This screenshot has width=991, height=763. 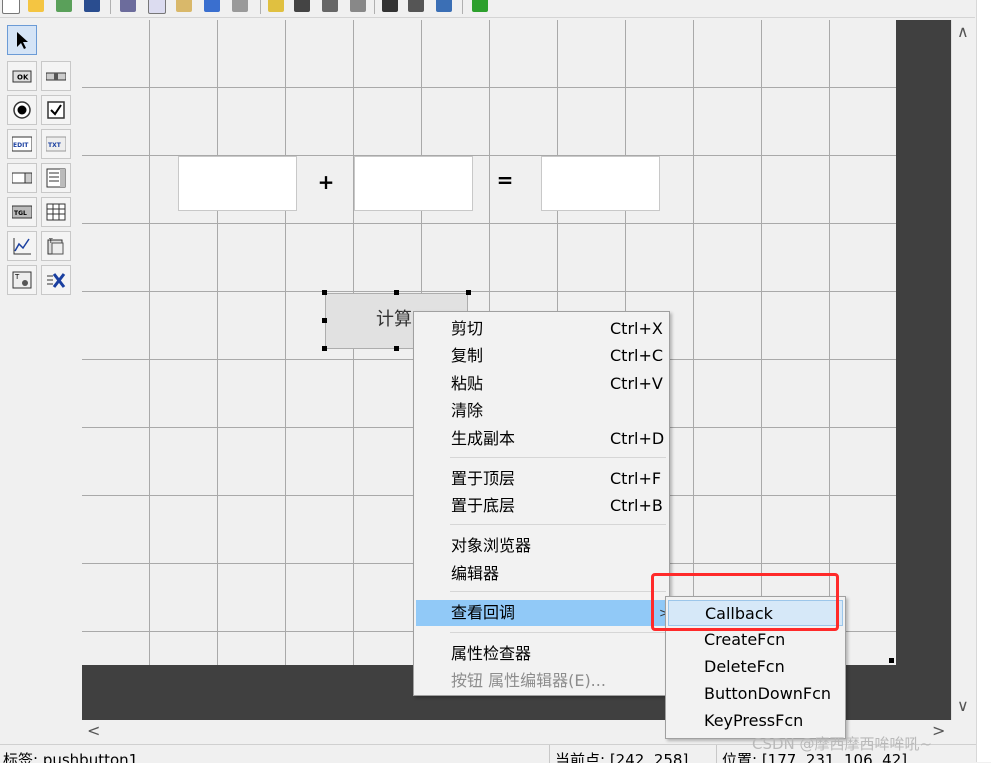 I want to click on pushbutton-tool-button: OK, so click(x=22, y=76).